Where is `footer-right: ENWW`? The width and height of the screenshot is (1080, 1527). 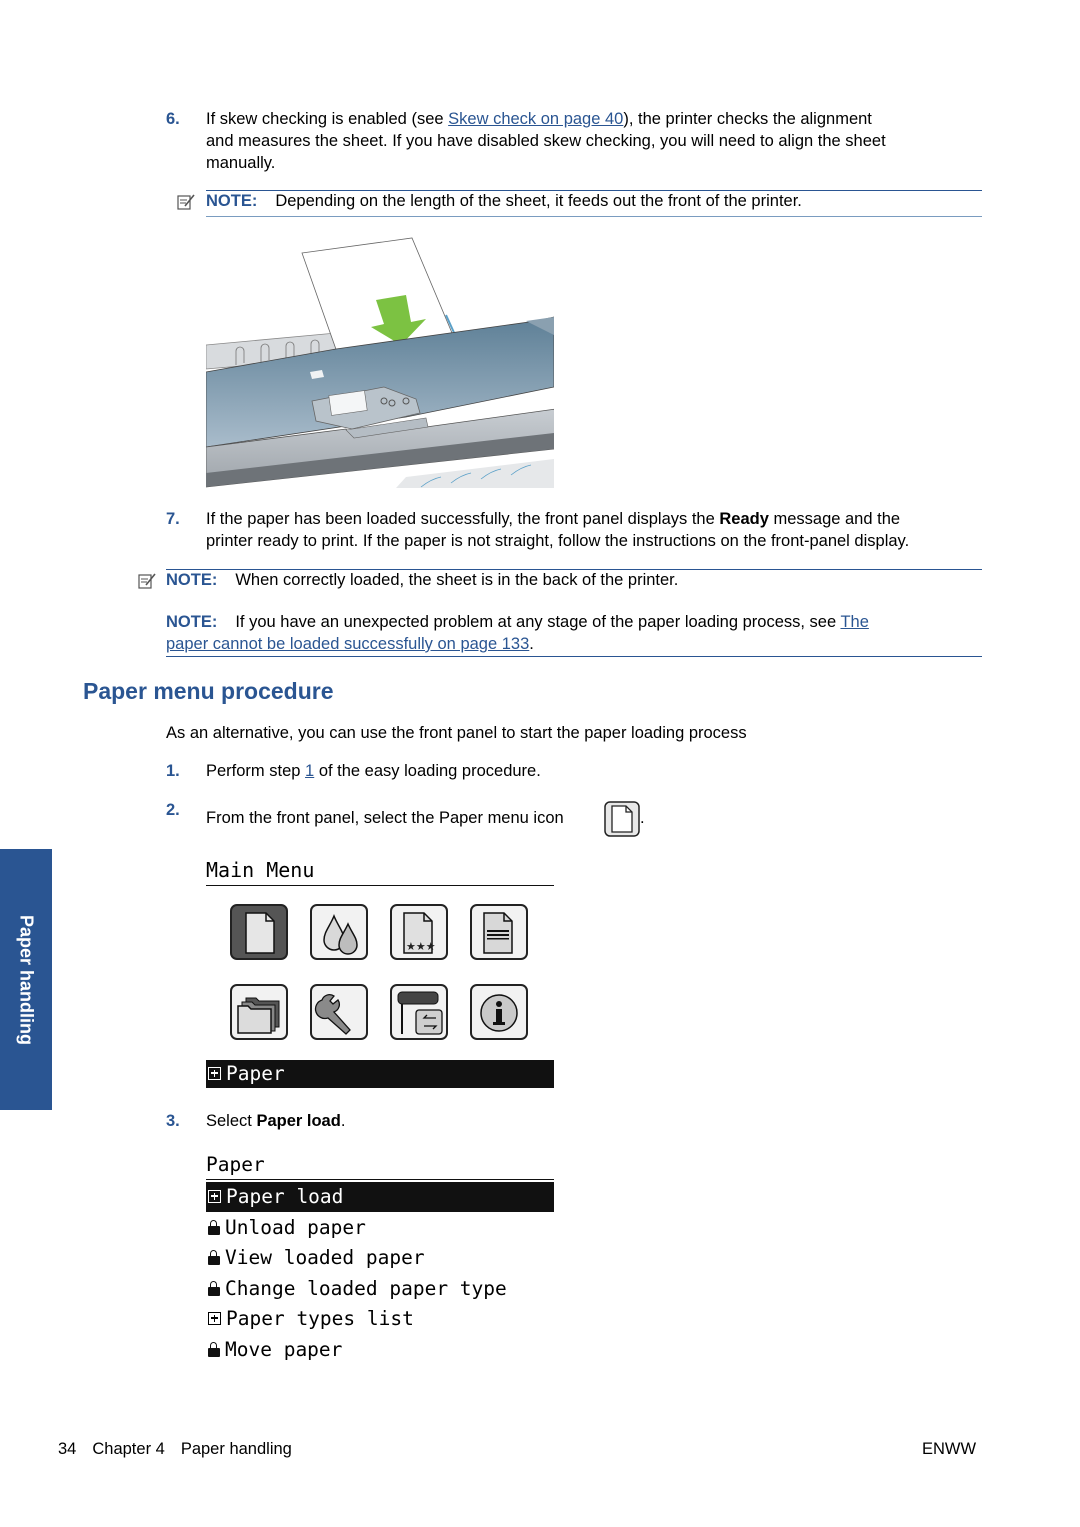 footer-right: ENWW is located at coordinates (949, 1449).